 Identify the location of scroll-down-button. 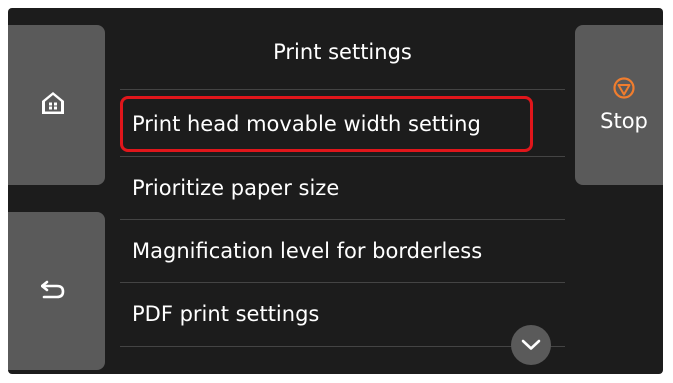
(531, 345).